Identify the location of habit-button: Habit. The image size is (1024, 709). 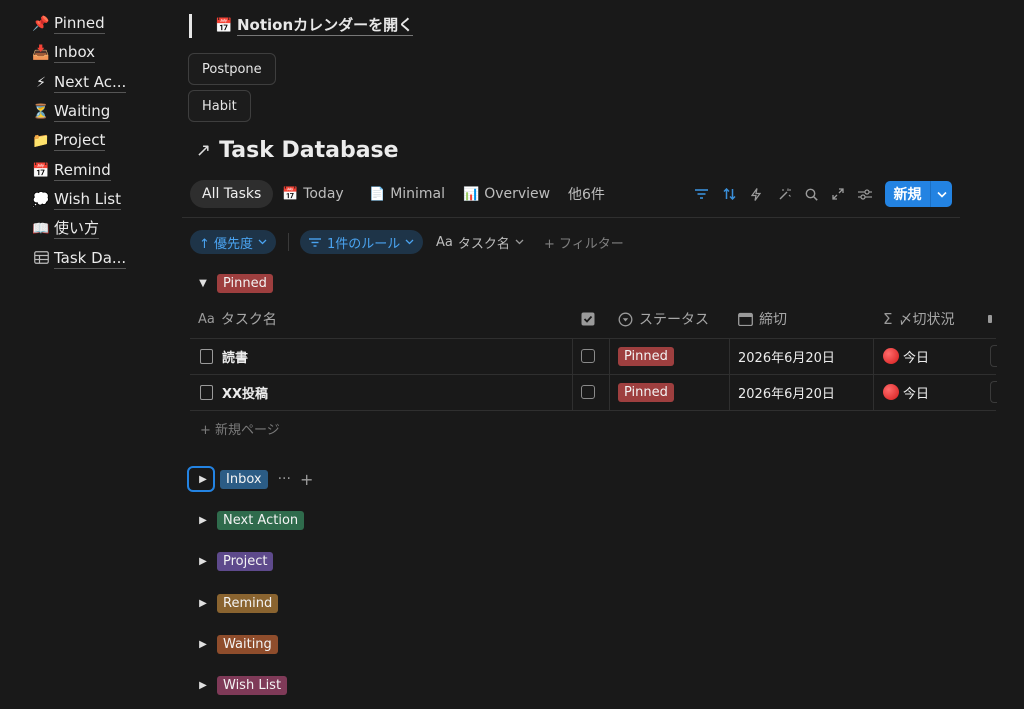
(219, 106).